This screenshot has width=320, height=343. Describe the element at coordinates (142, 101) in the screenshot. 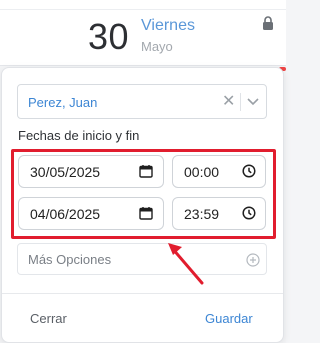

I see `person-select: Perez, Juan ✕` at that location.